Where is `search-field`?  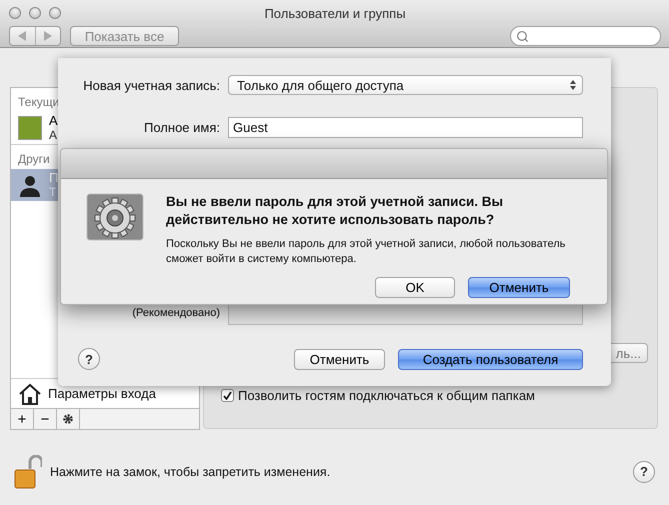 search-field is located at coordinates (585, 36).